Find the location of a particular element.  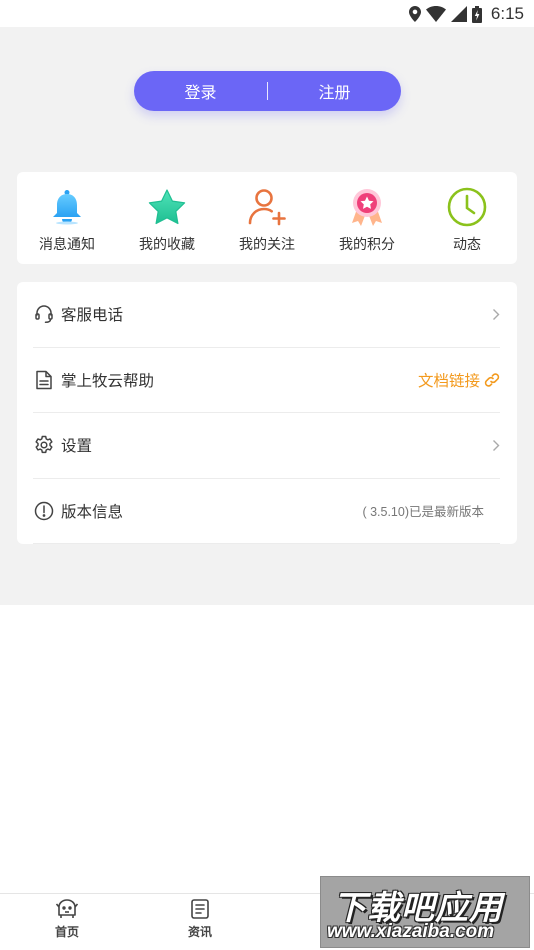

watermark: 下载吧应用 www.xiazaiba.com is located at coordinates (425, 912).